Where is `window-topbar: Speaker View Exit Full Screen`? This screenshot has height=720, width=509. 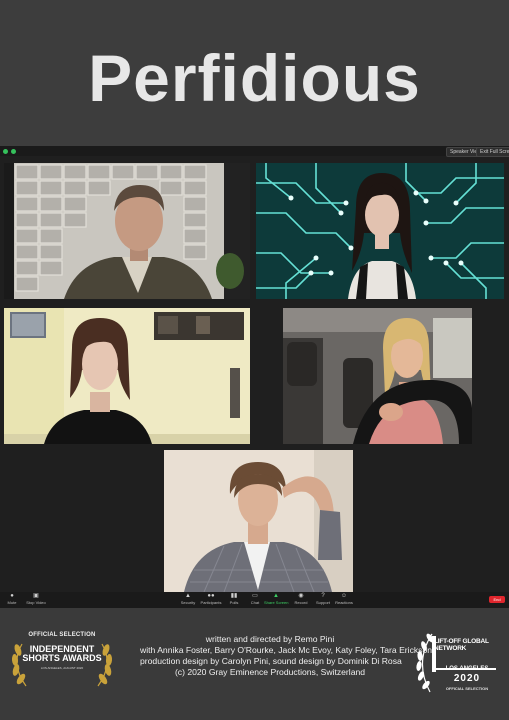
window-topbar: Speaker View Exit Full Screen is located at coordinates (254, 151).